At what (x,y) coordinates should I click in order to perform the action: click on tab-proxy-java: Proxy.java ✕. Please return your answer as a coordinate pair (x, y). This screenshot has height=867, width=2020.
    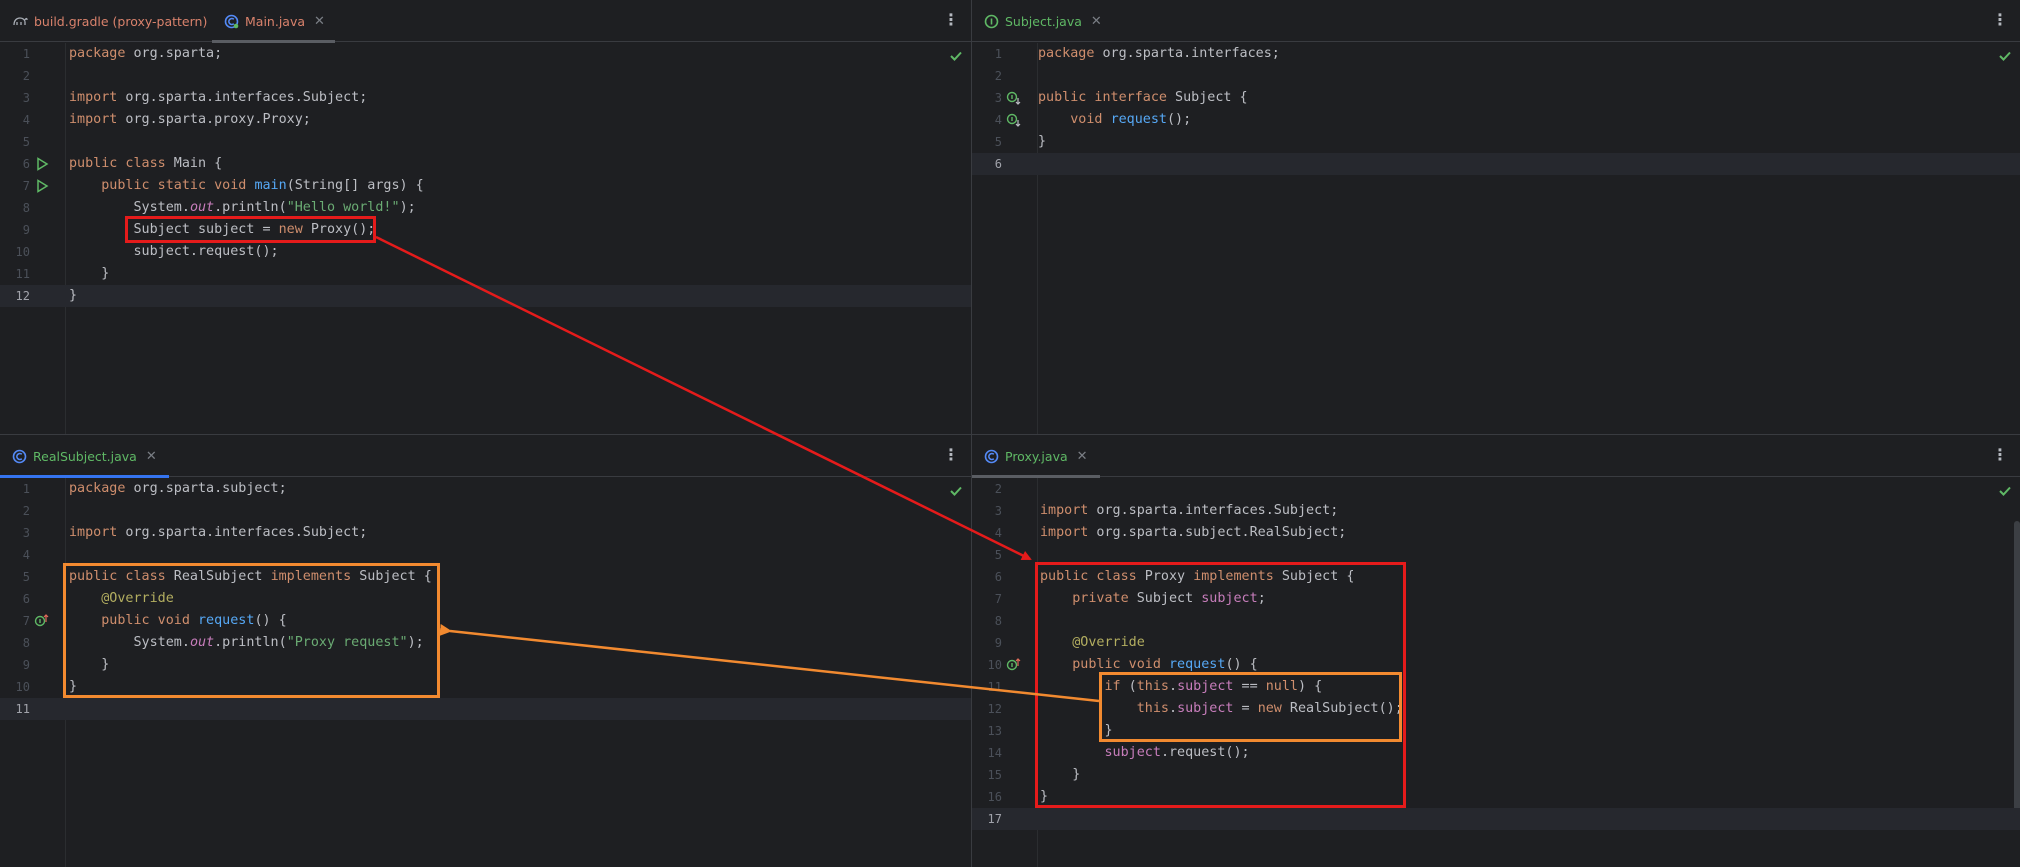
    Looking at the image, I should click on (1036, 456).